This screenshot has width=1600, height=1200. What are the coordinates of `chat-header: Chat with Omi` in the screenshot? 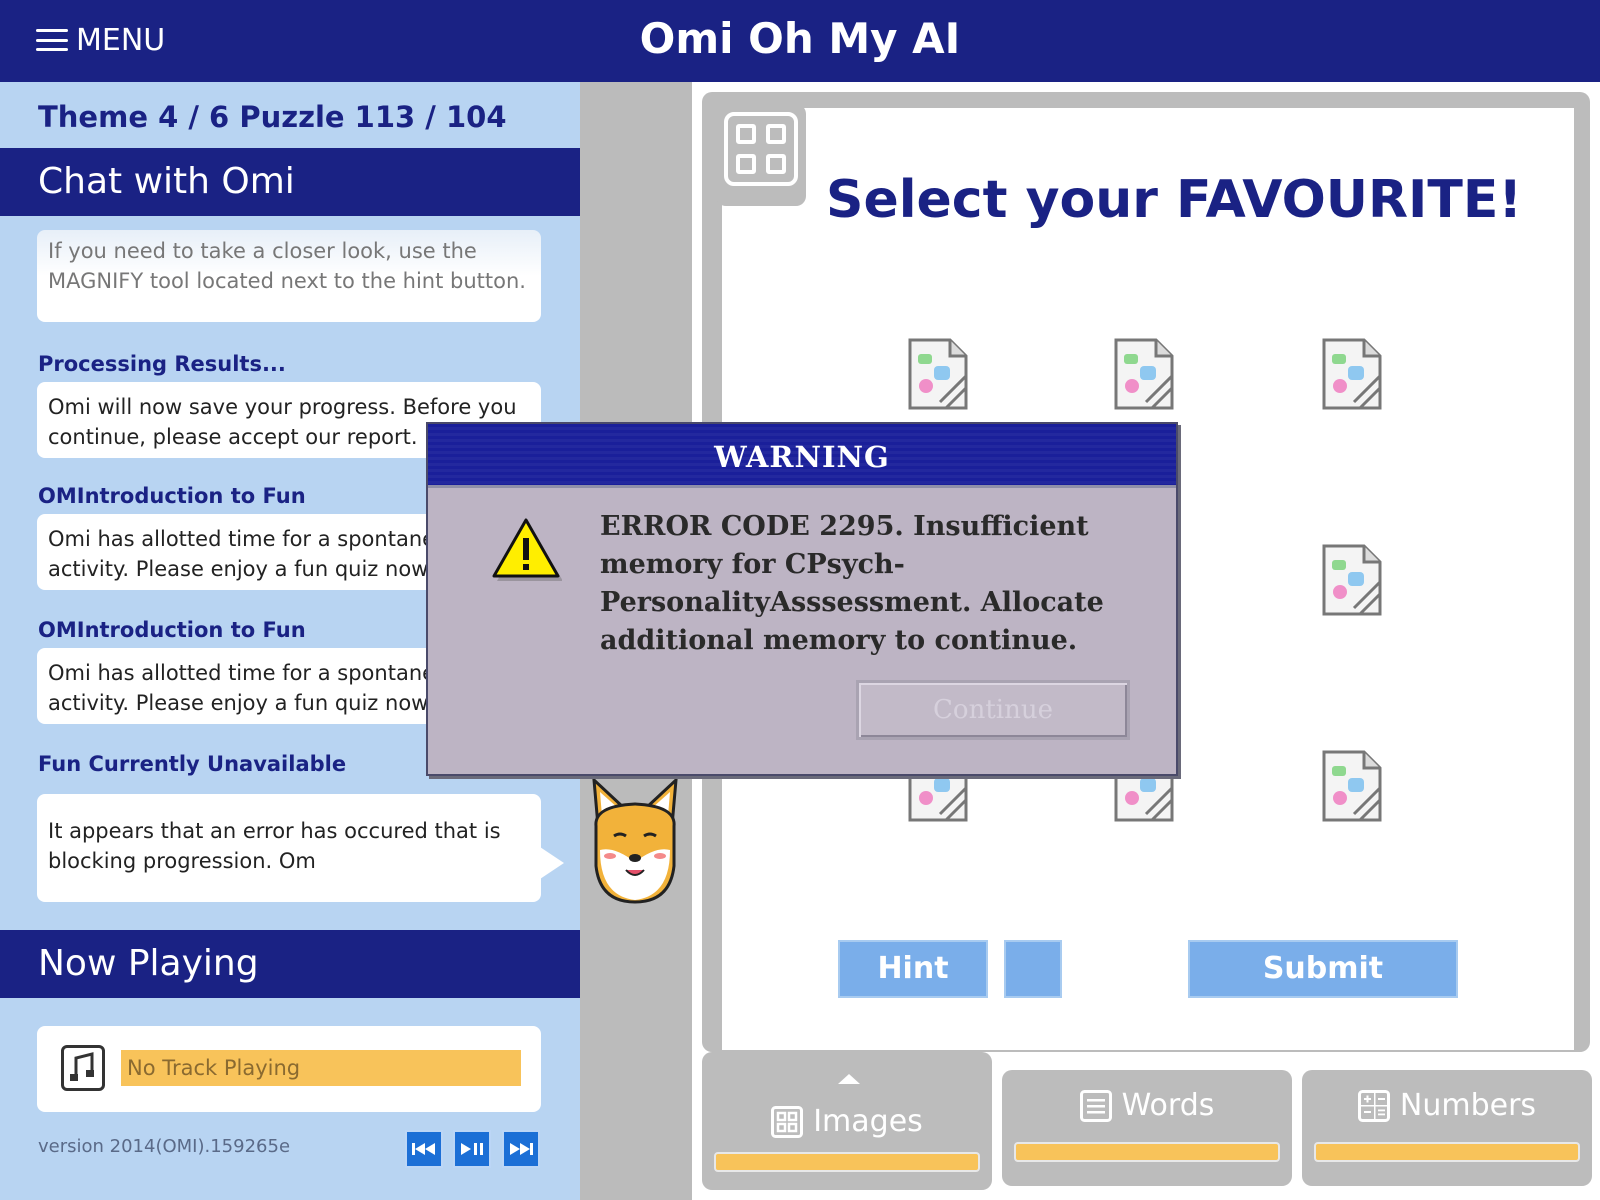 It's located at (290, 182).